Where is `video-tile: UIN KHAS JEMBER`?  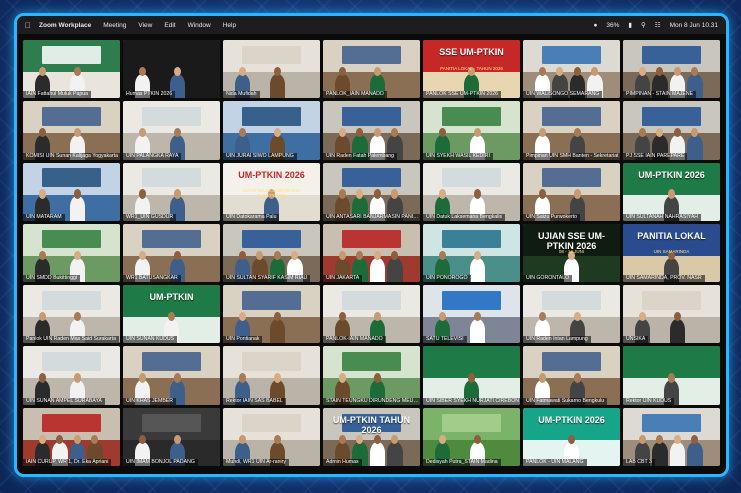
video-tile: UIN KHAS JEMBER is located at coordinates (171, 375).